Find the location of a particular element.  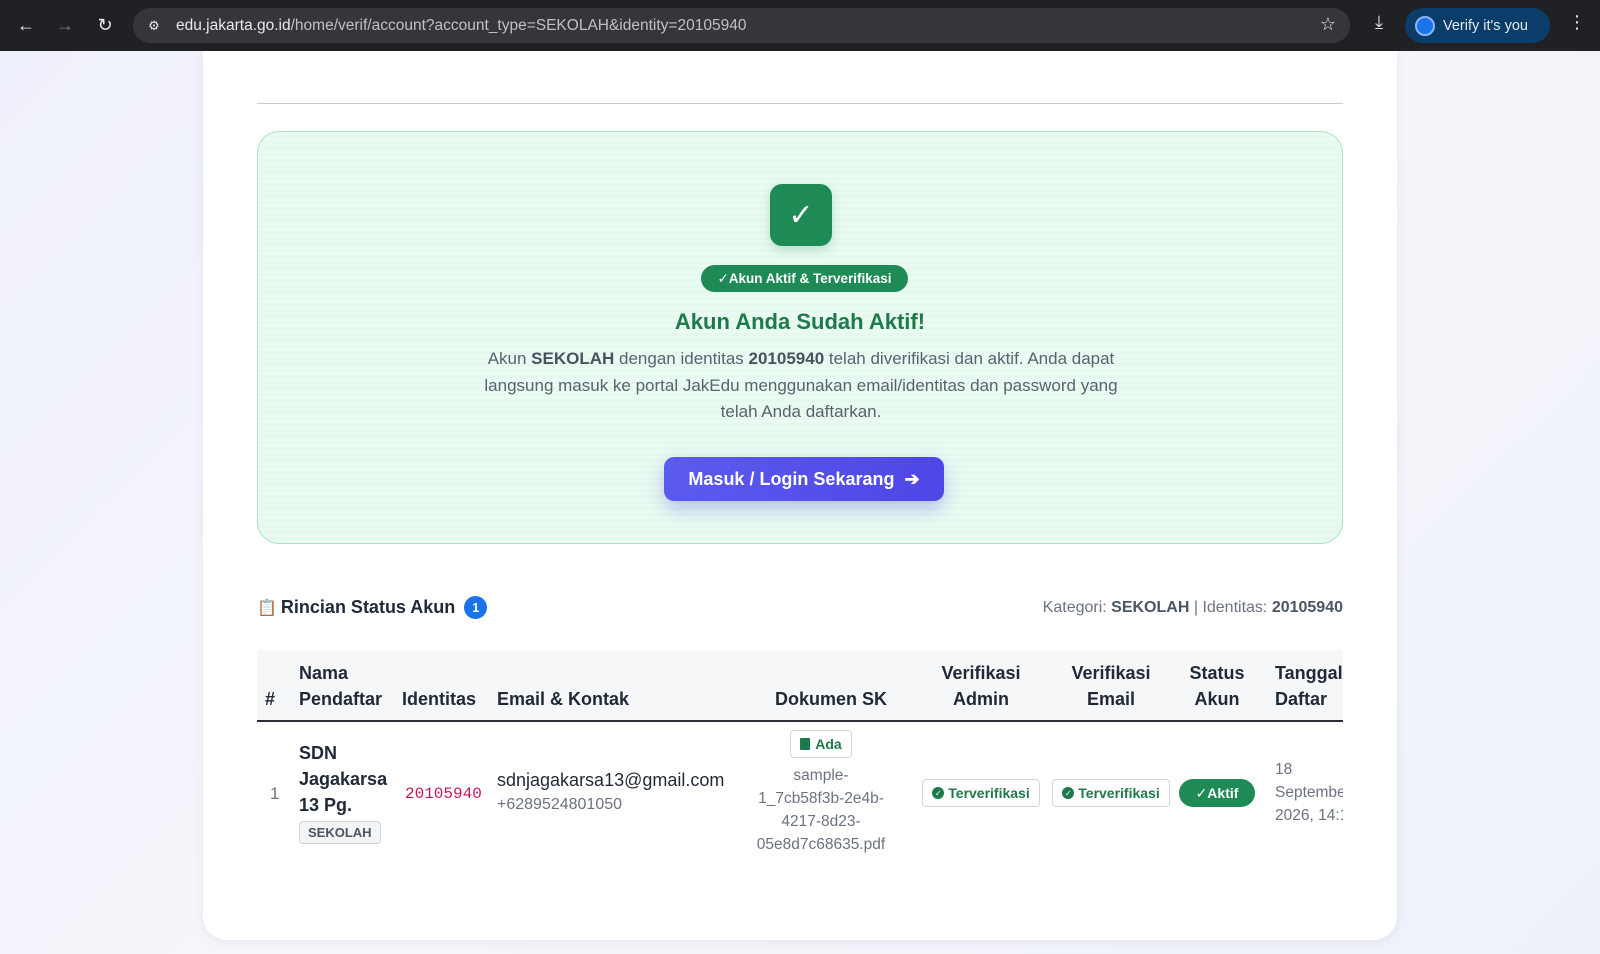

email-verified-badge: ✓ Terverifikasi is located at coordinates (1111, 793).